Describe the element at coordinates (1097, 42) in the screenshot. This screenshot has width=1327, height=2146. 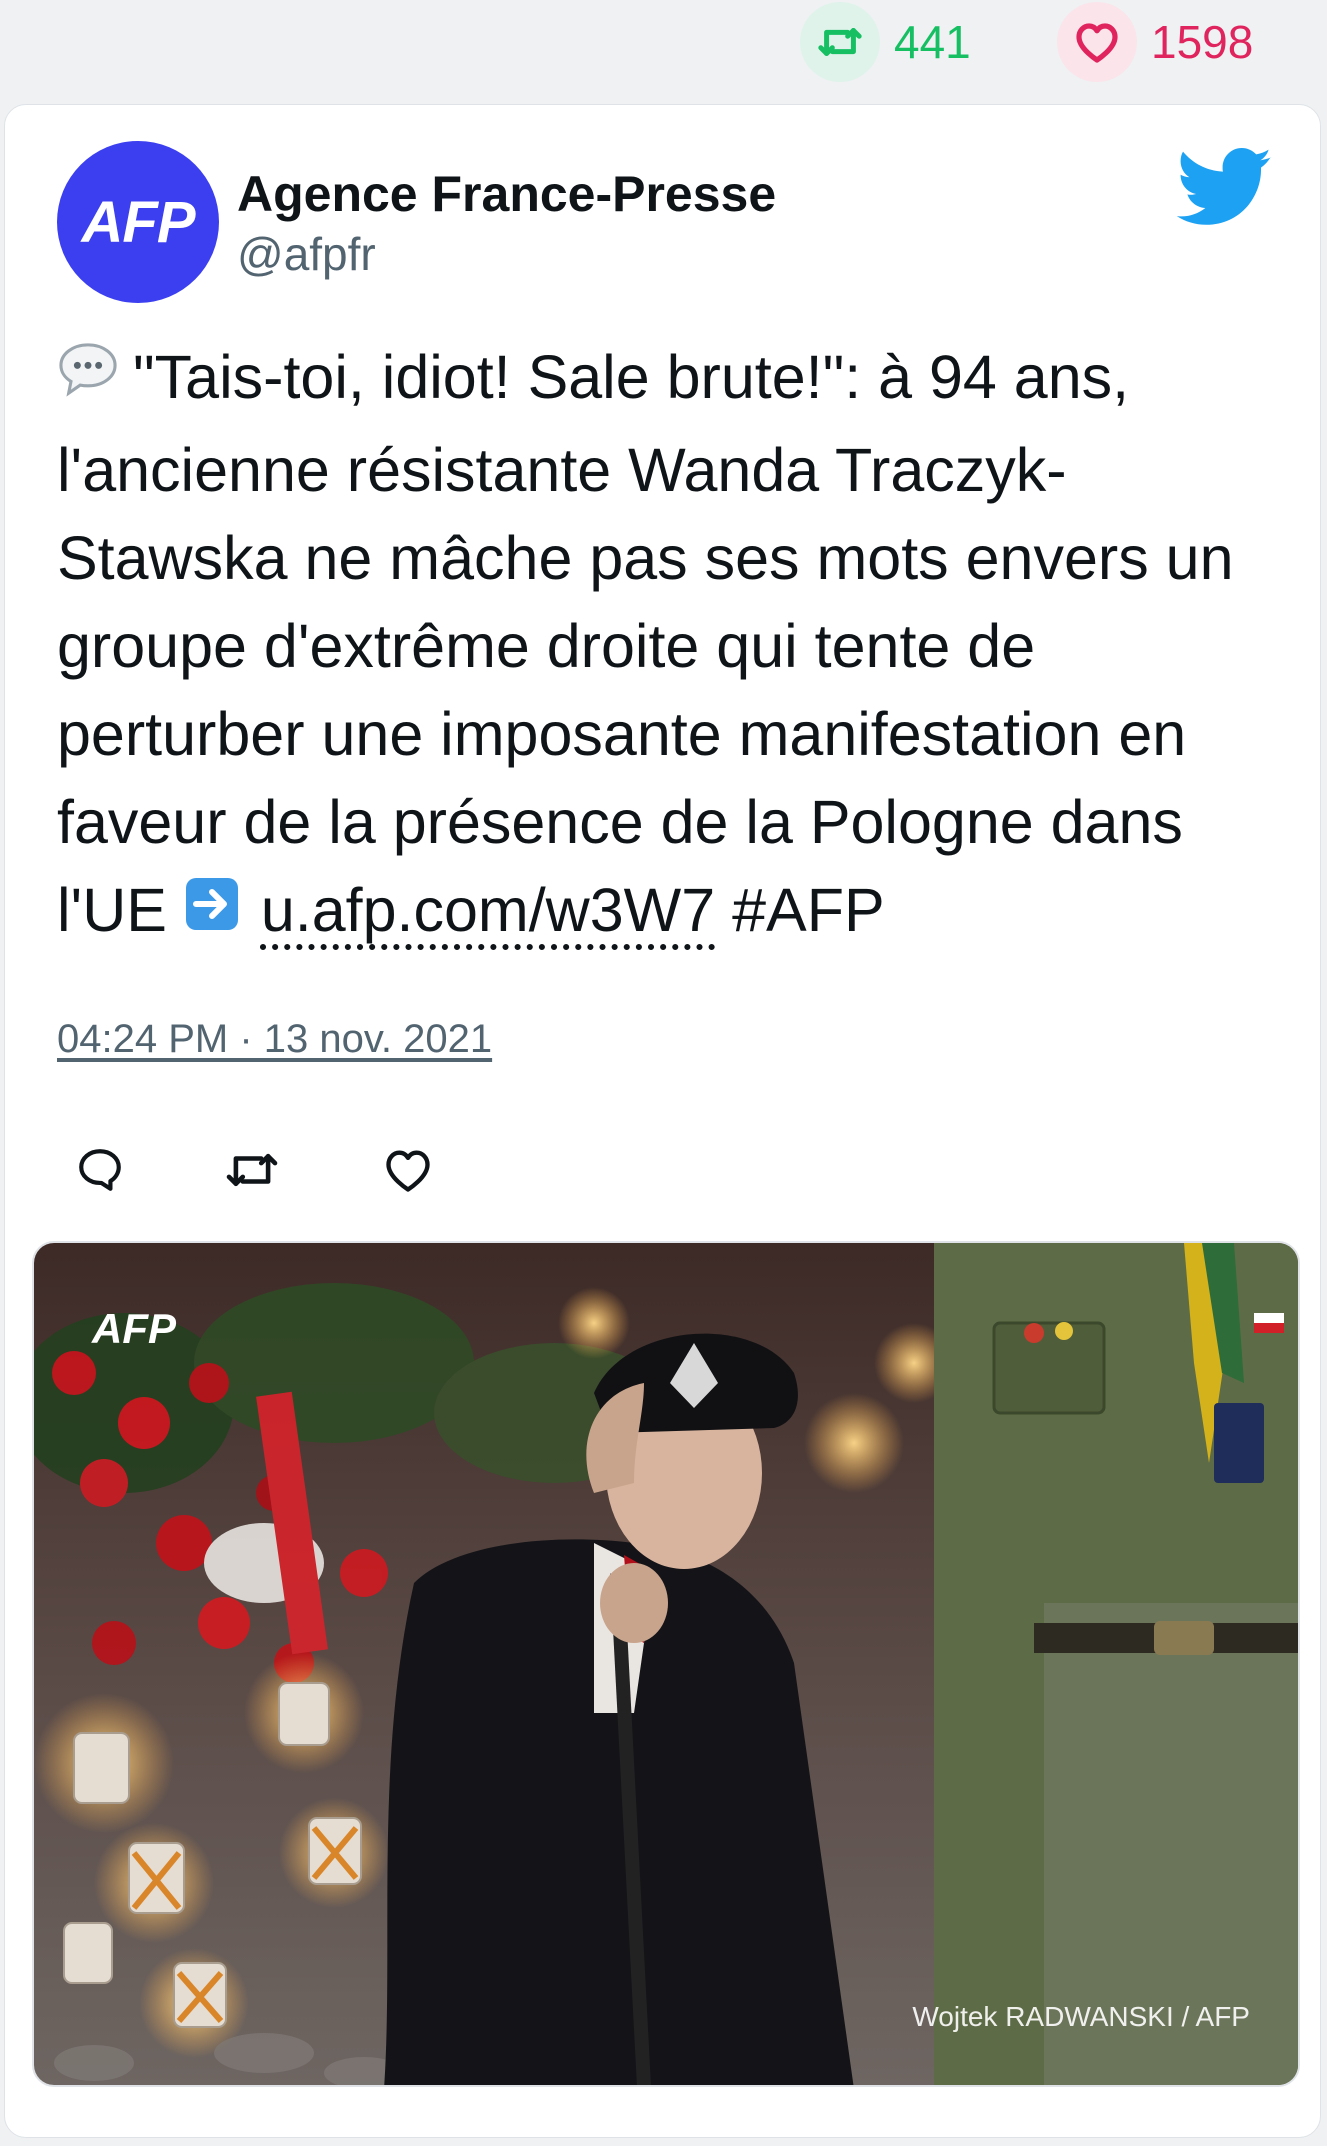
I see `heart-icon` at that location.